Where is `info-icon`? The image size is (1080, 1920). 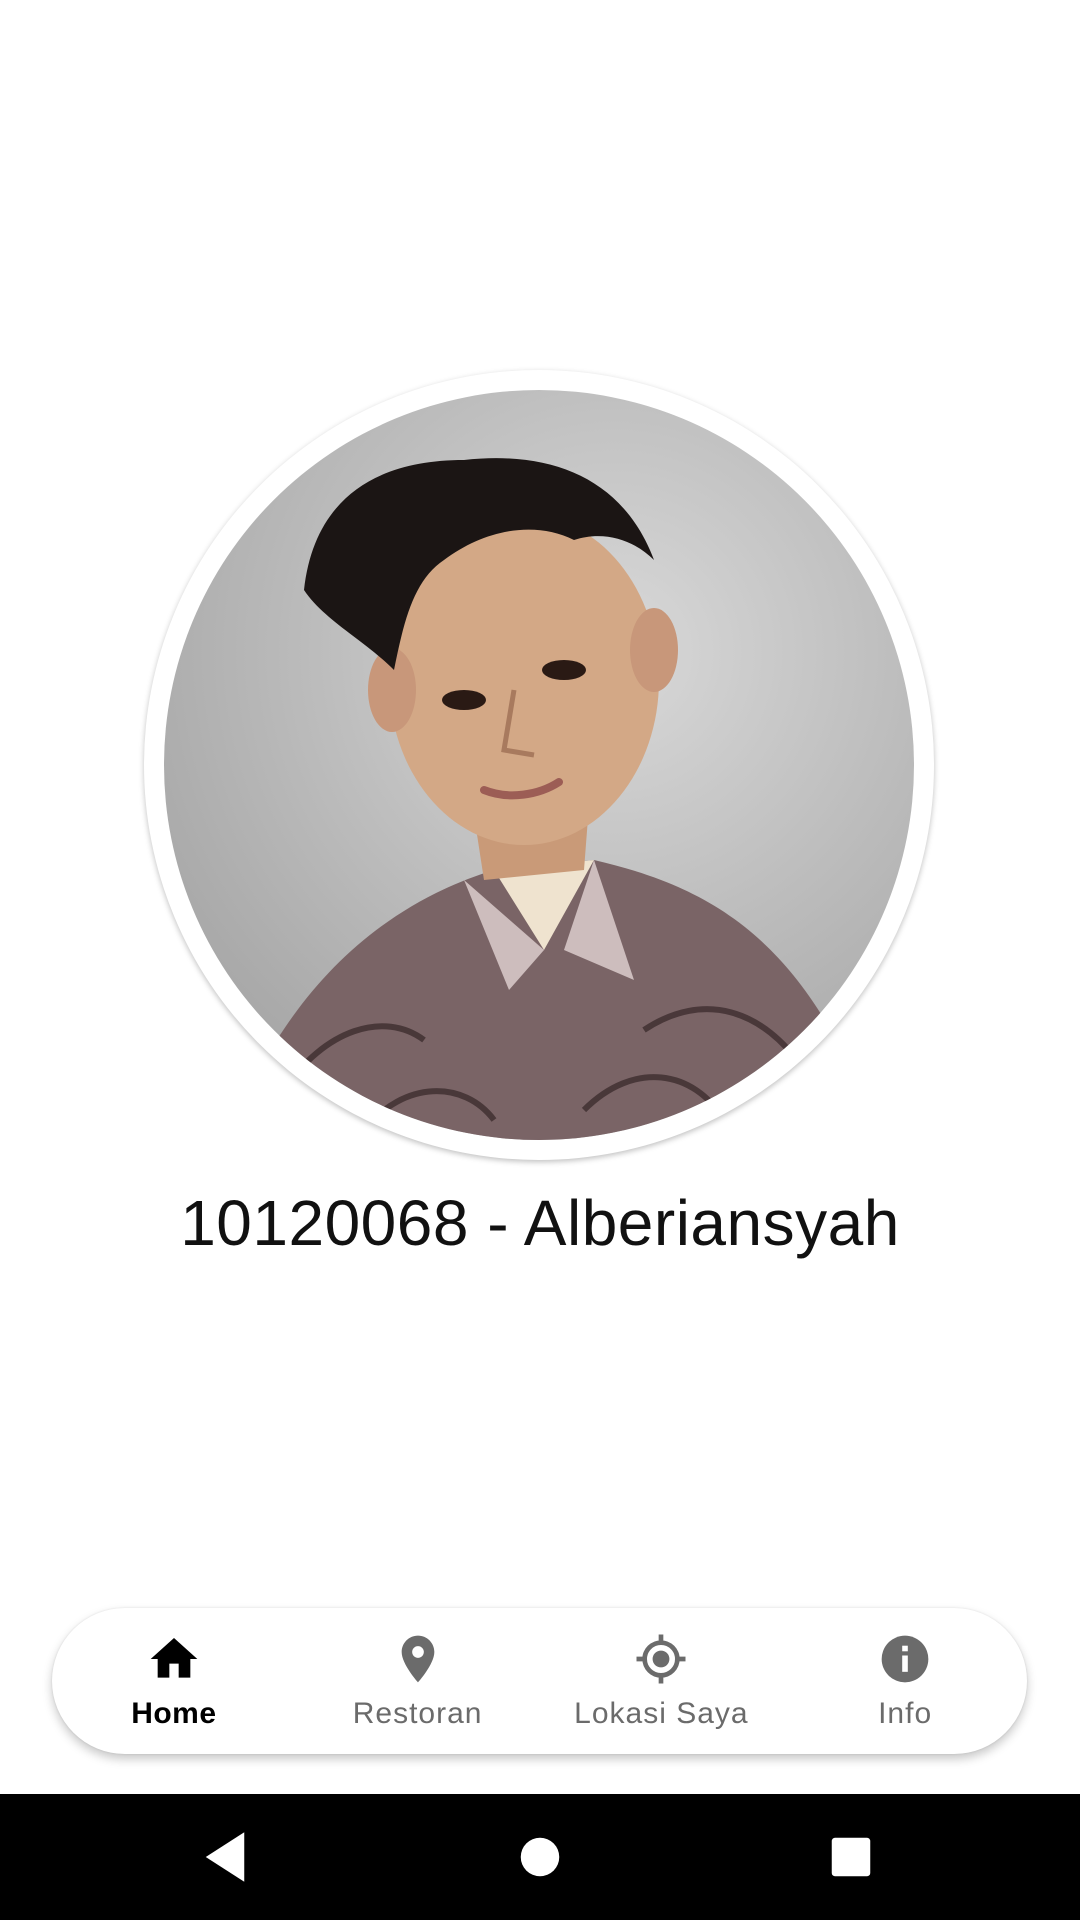
info-icon is located at coordinates (905, 1659).